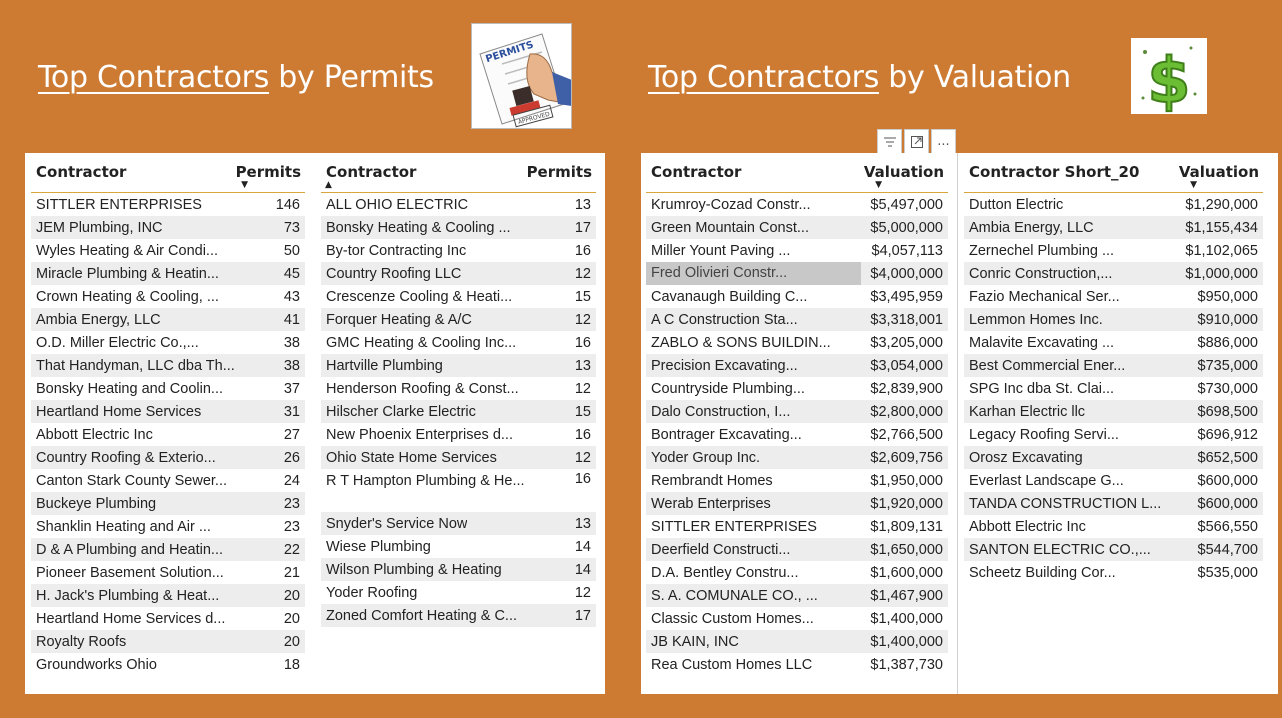  I want to click on table-row: Orosz Excavating $652,500, so click(1113, 457).